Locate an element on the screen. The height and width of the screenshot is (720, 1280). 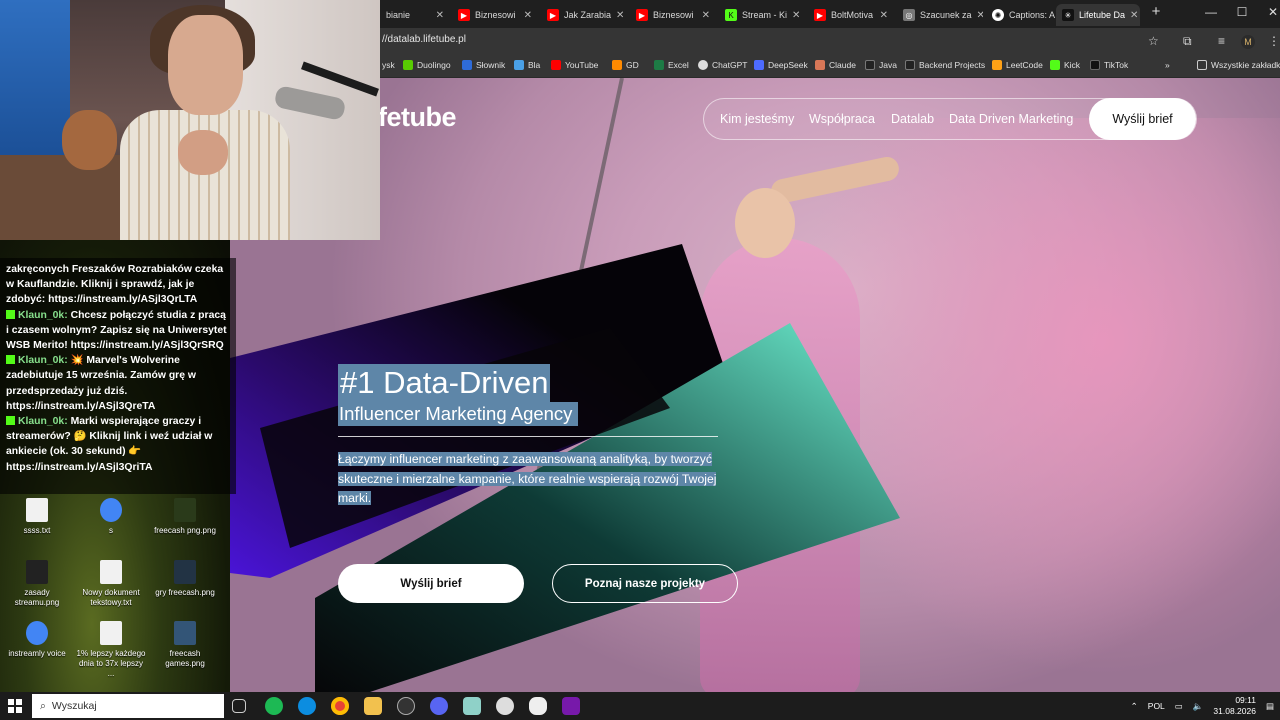
bookmark-item: LeetCode is located at coordinates (1017, 65).